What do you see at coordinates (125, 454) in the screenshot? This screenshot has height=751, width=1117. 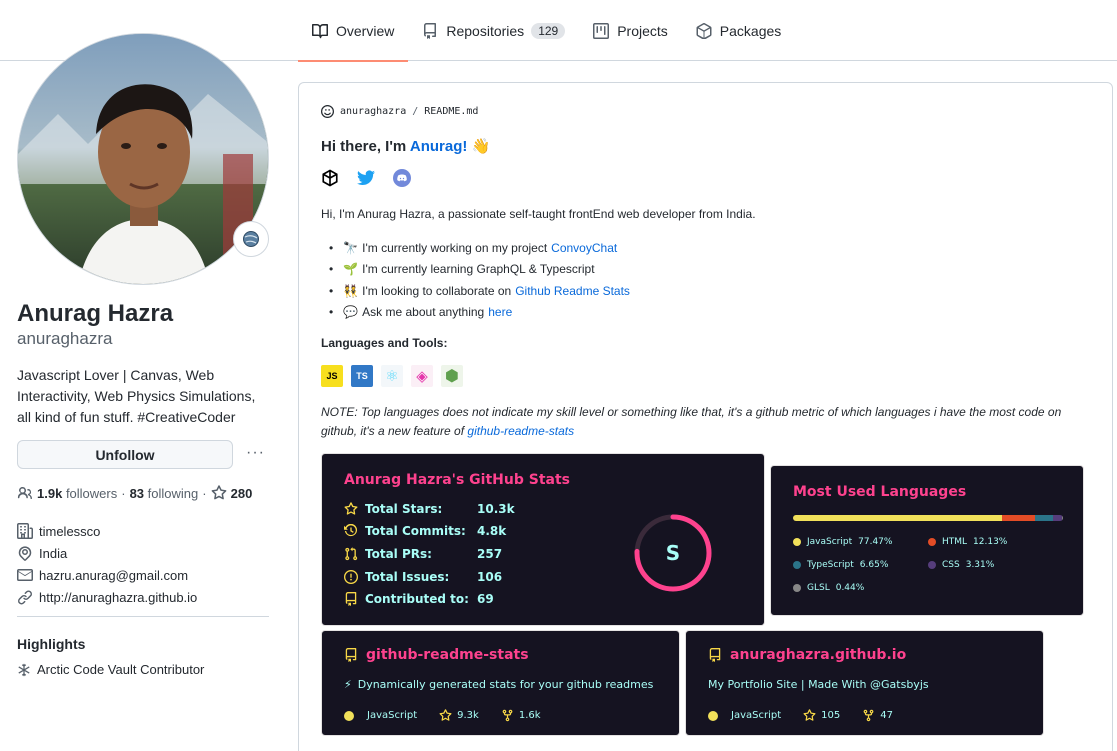 I see `unfollow-button: Unfollow` at bounding box center [125, 454].